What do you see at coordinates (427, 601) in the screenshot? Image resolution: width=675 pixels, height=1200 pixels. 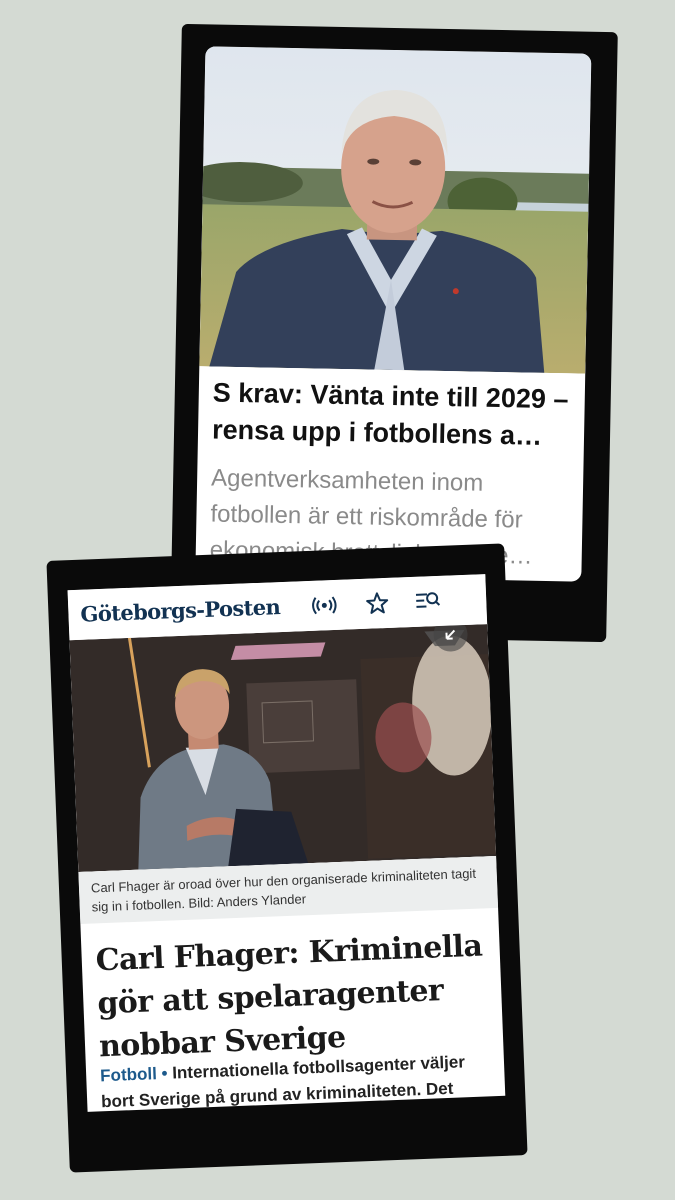 I see `menu-search-icon` at bounding box center [427, 601].